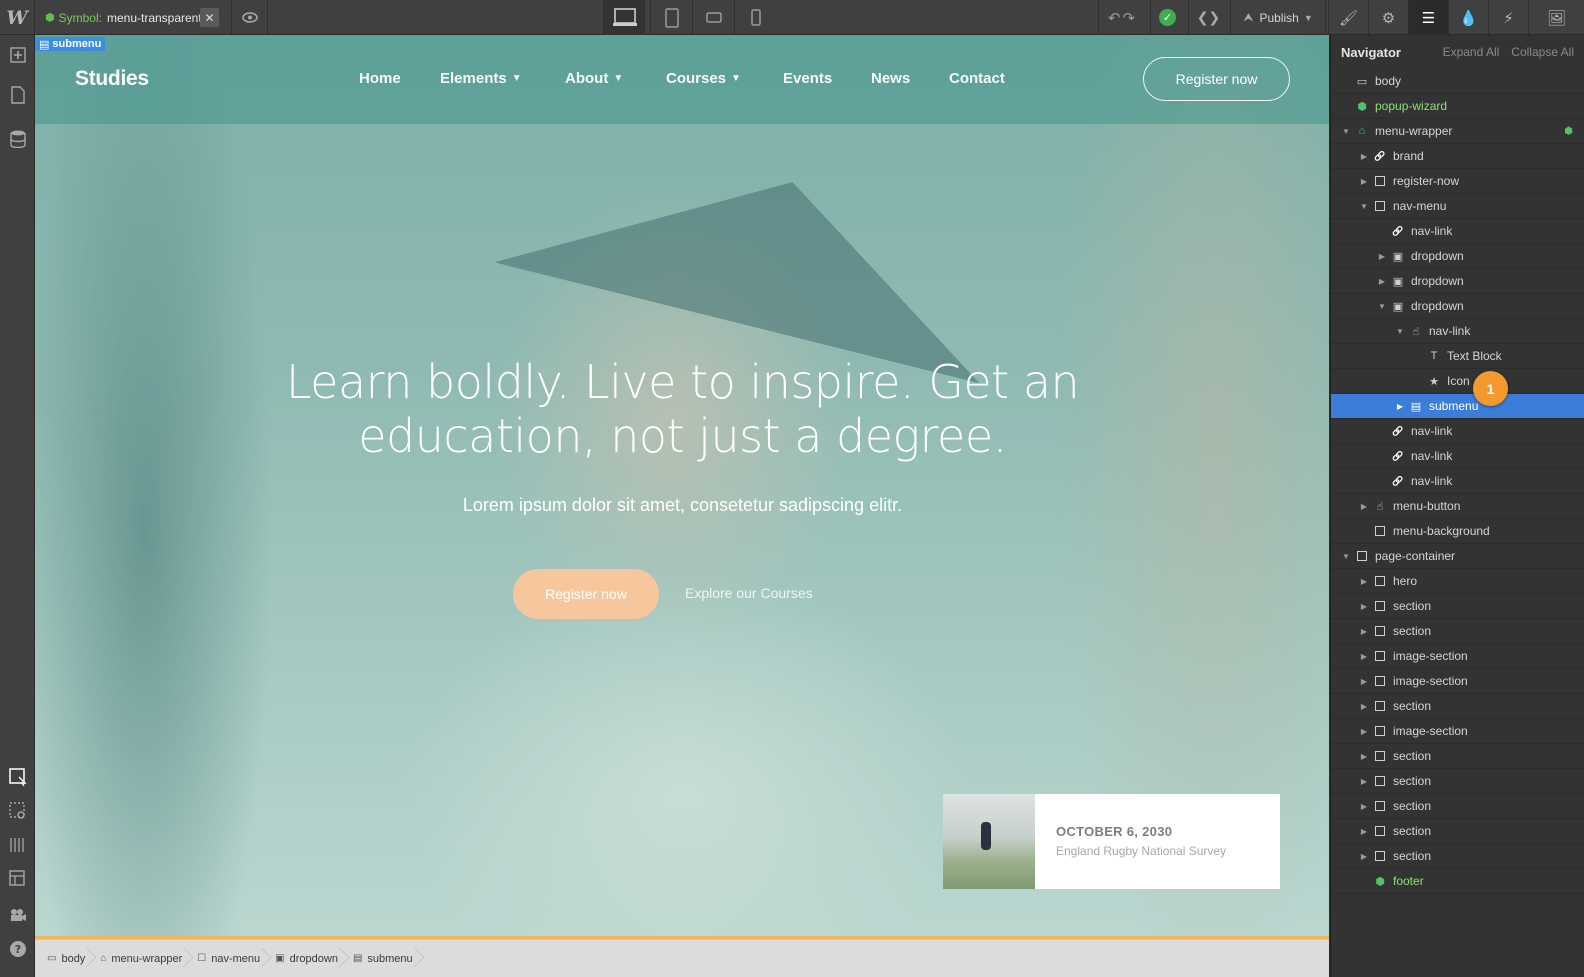  Describe the element at coordinates (1457, 531) in the screenshot. I see `navigator-row-menu-background: menu-background` at that location.